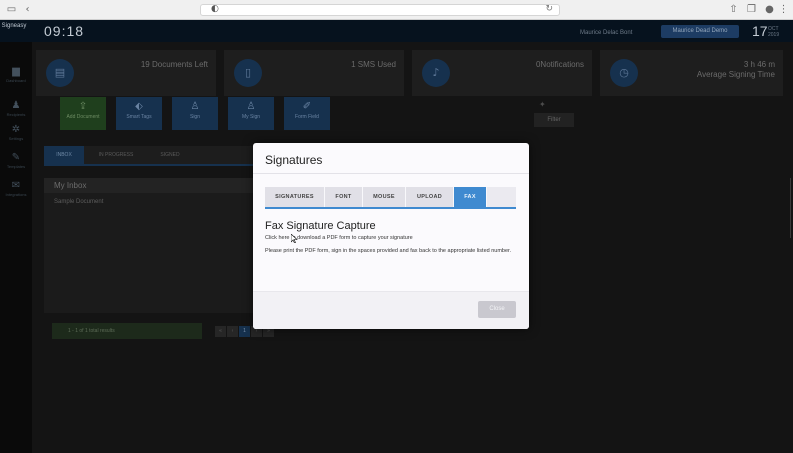 This screenshot has width=793, height=453. What do you see at coordinates (391, 173) in the screenshot?
I see `divider` at bounding box center [391, 173].